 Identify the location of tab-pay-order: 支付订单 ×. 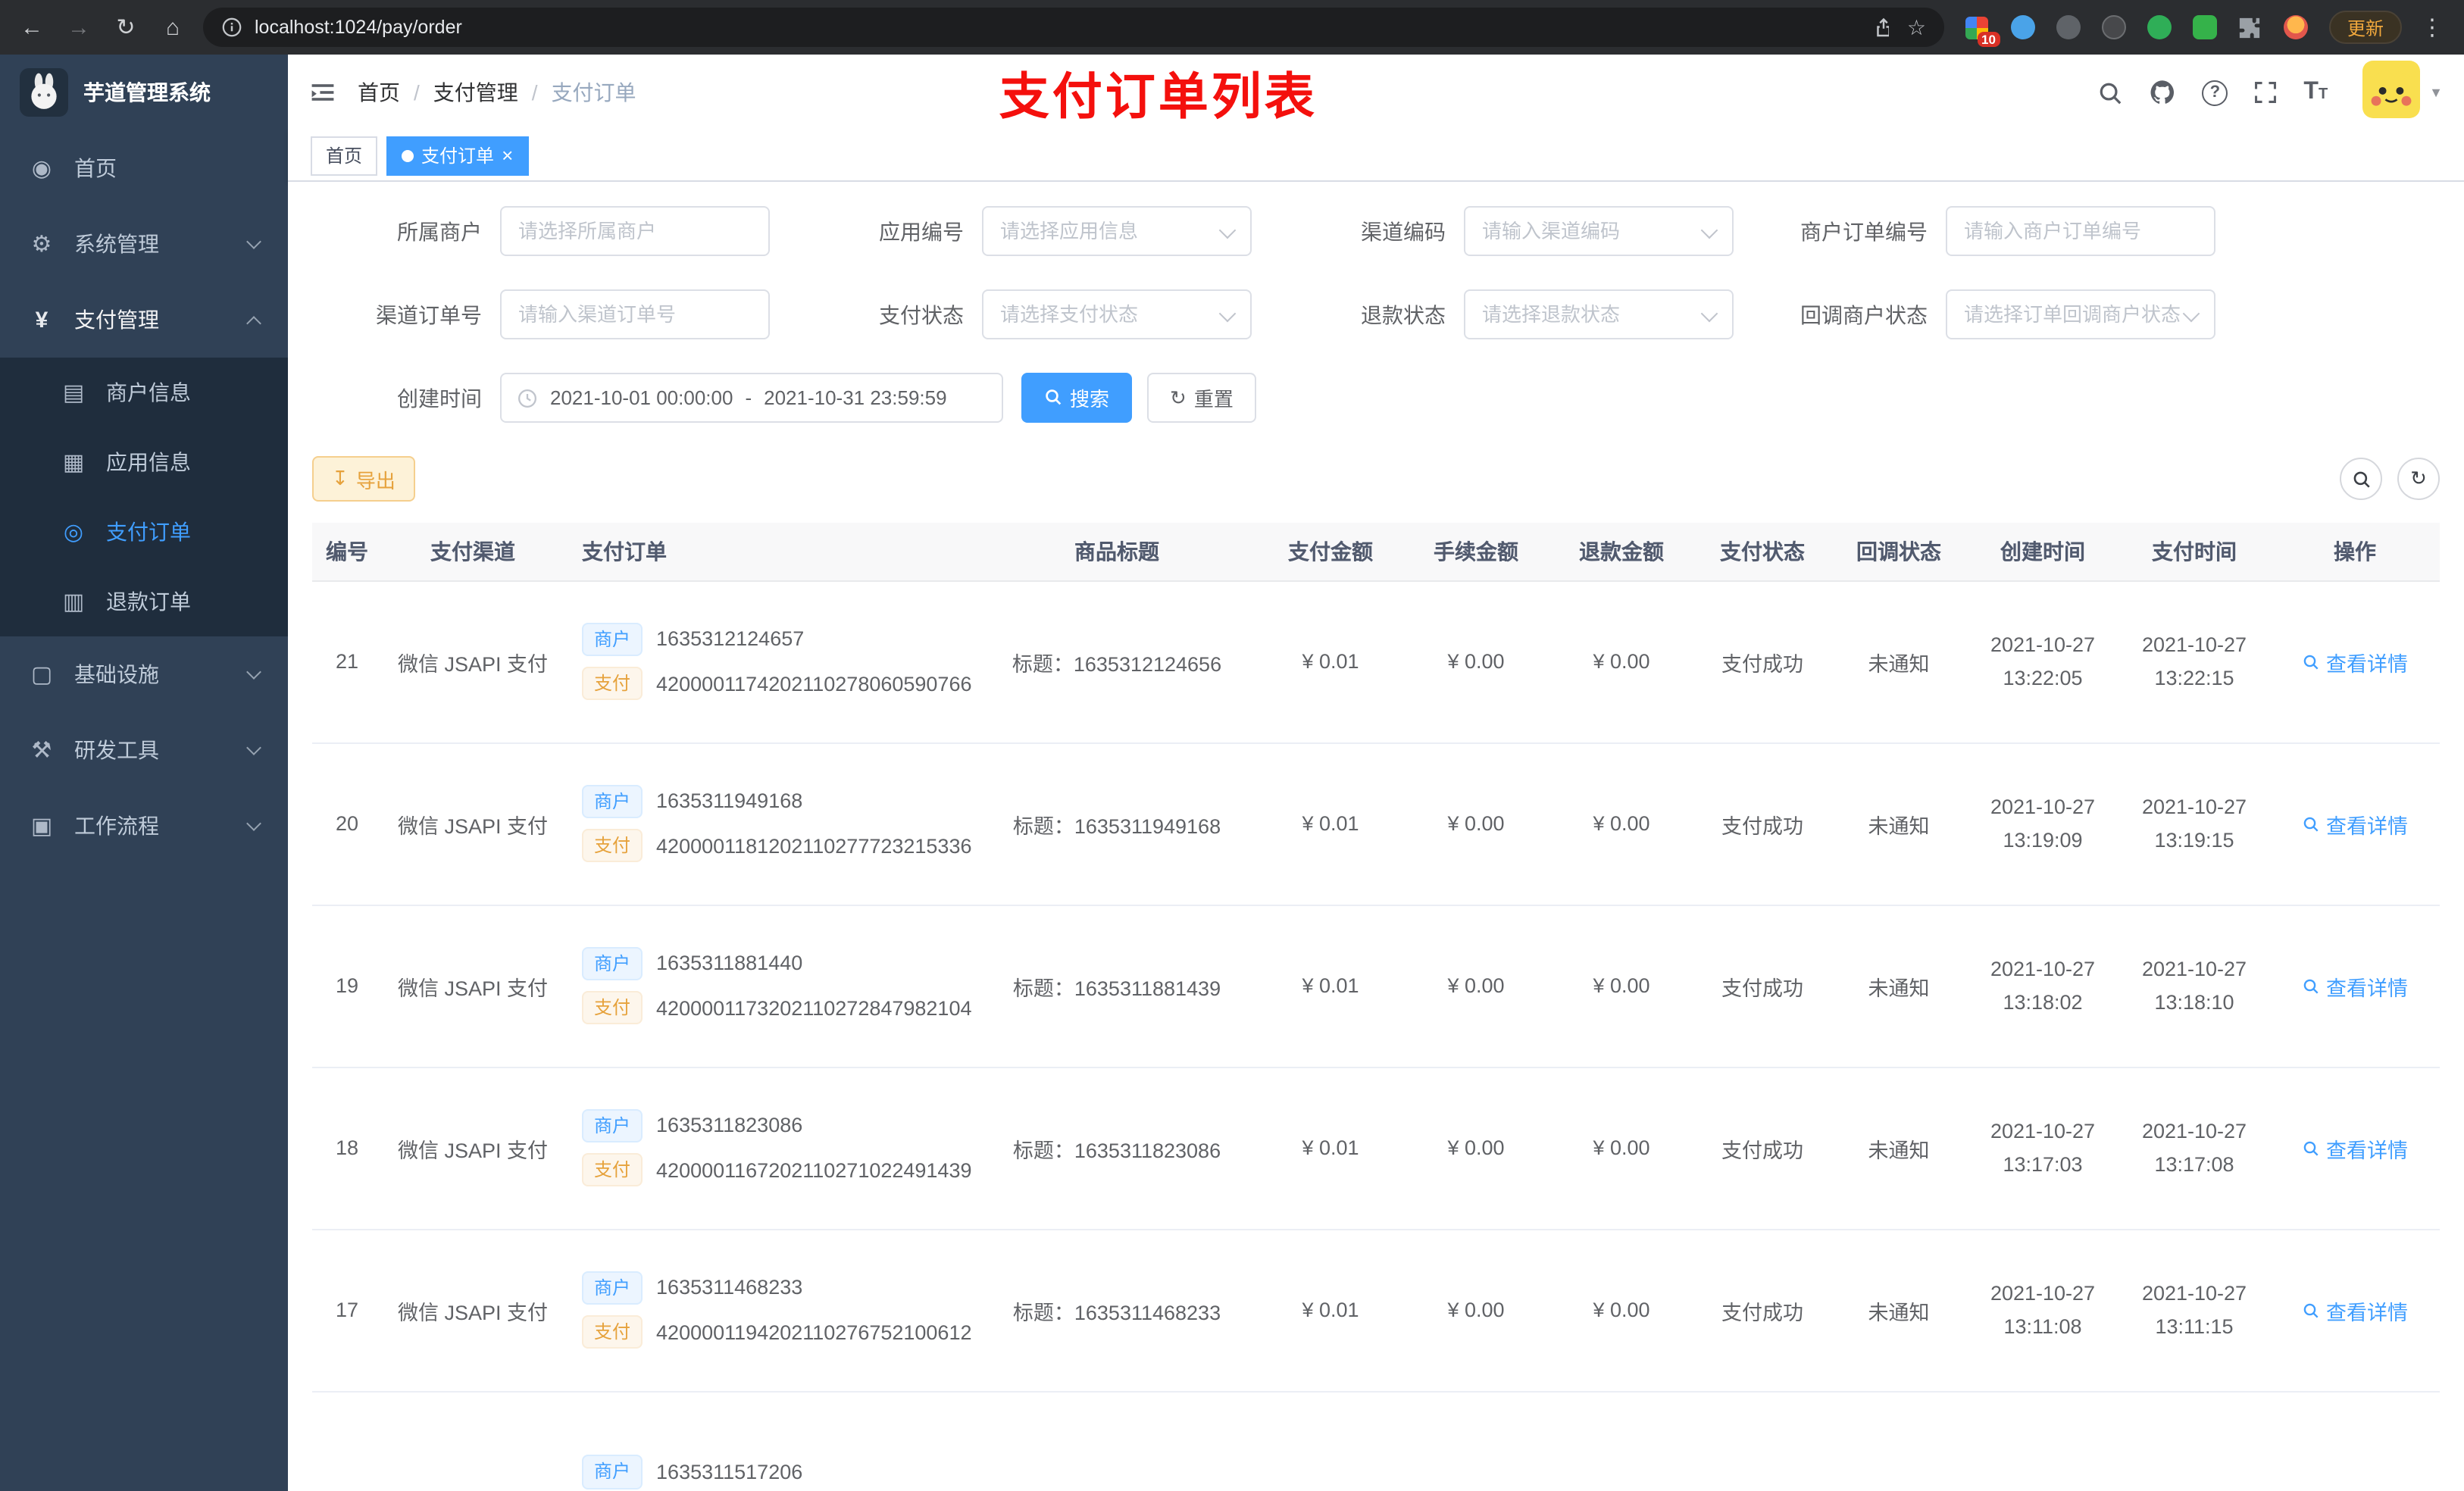
(457, 155).